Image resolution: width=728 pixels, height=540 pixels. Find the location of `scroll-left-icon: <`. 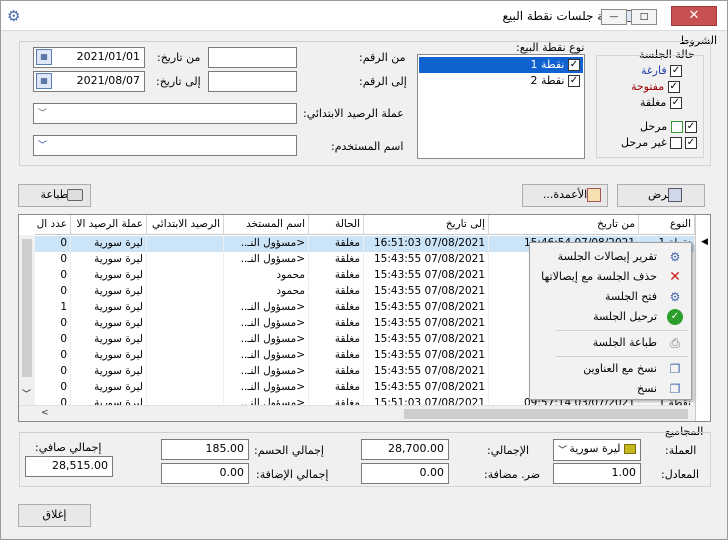

scroll-left-icon: < is located at coordinates (45, 413).